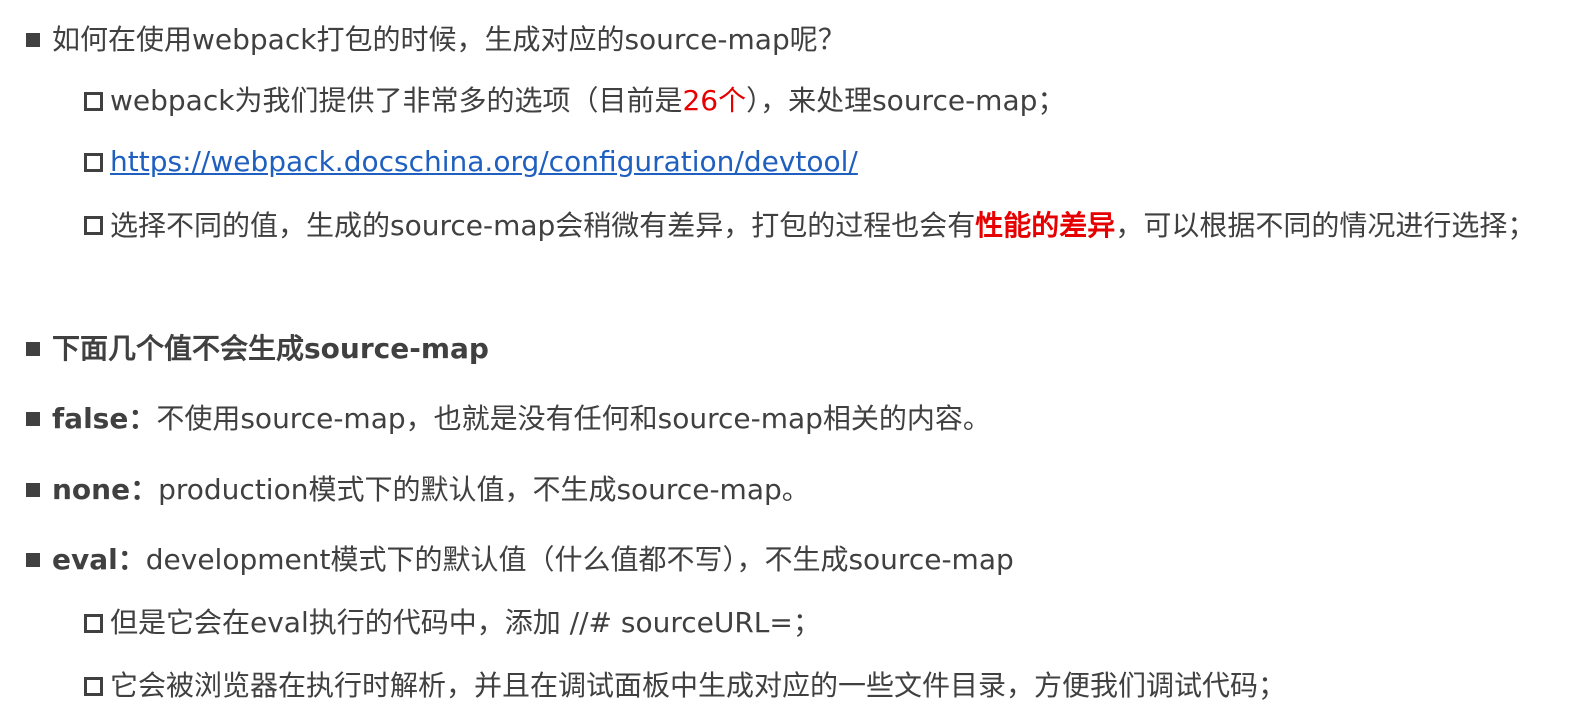 The width and height of the screenshot is (1574, 714). I want to click on text-segment: ，可以根据不同的情况进行选择；, so click(1325, 225).